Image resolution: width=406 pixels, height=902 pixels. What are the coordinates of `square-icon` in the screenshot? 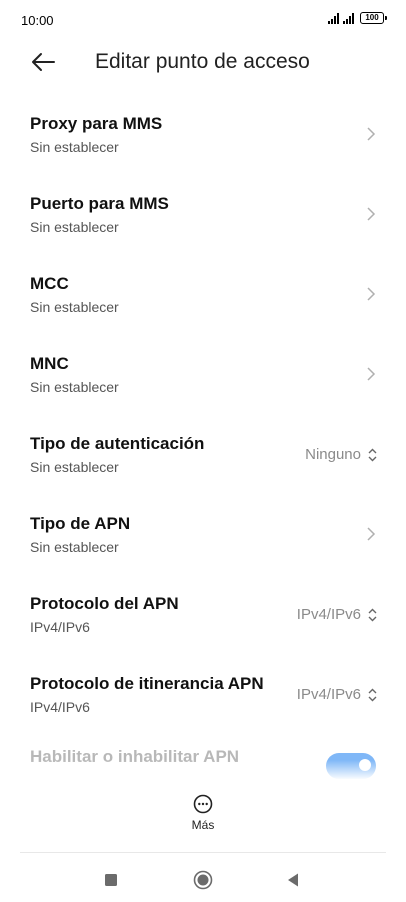 It's located at (111, 880).